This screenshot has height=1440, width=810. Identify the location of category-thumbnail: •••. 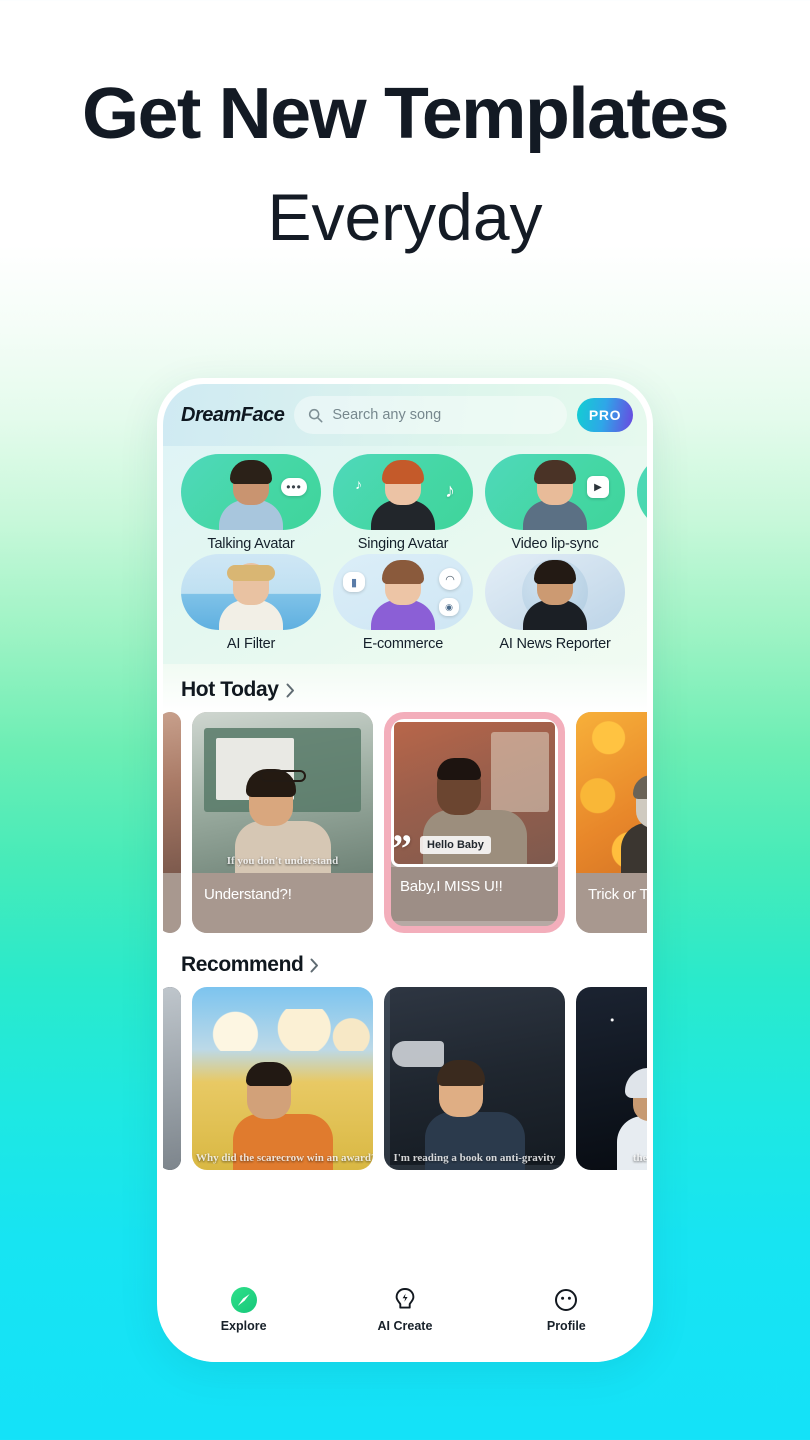
(251, 492).